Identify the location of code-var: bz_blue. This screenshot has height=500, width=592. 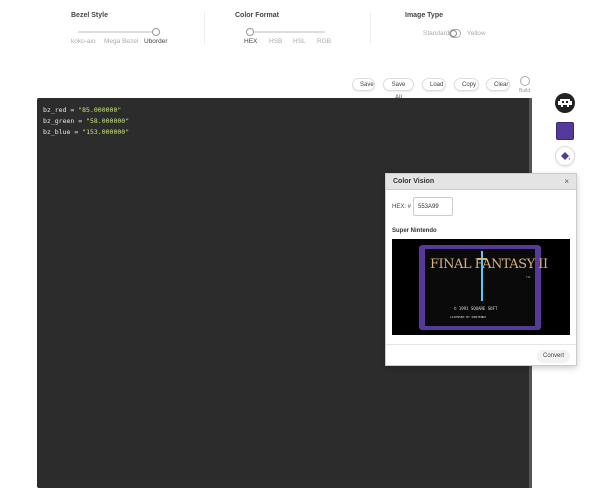
(57, 132).